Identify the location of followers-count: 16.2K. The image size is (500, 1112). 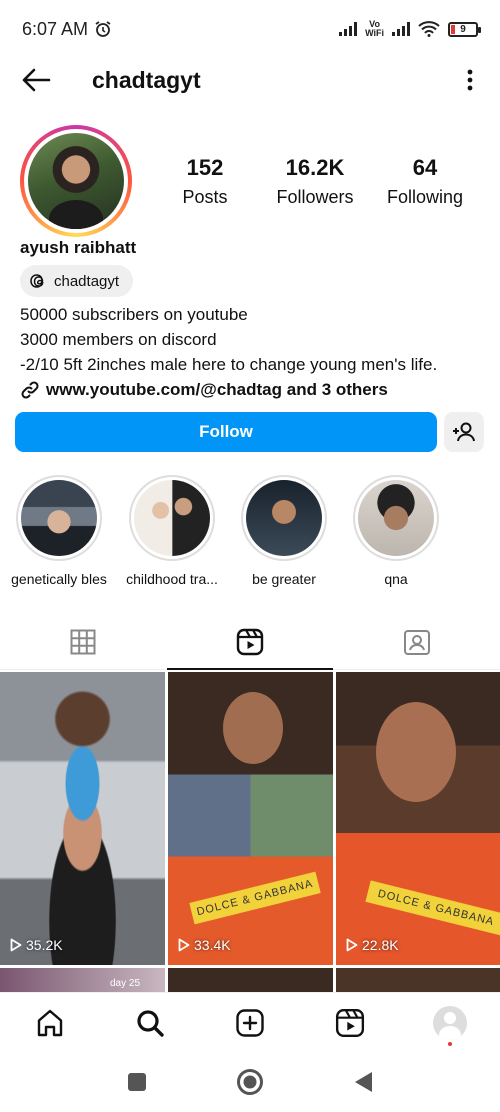
(315, 167).